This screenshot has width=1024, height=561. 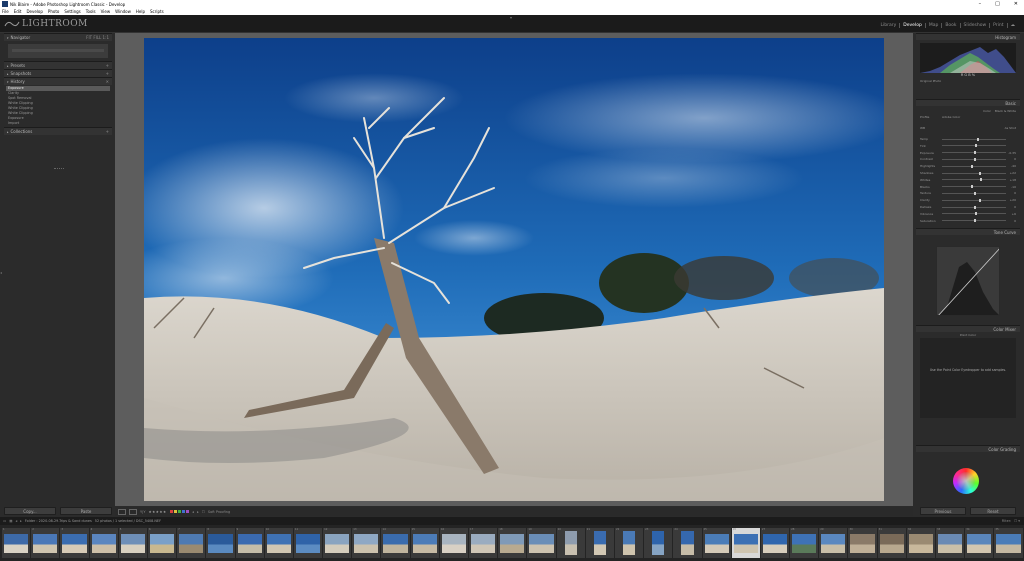 I want to click on prev-photo-icon: ◂, so click(x=193, y=512).